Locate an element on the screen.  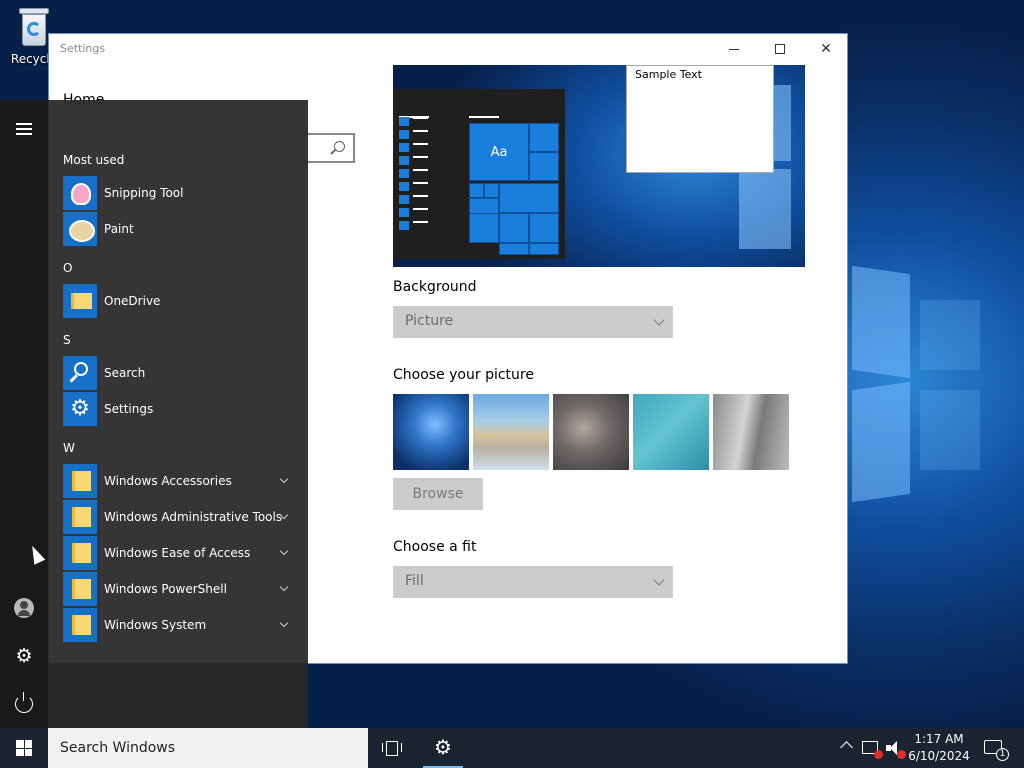
app-label: Windows Ease of Access is located at coordinates (177, 553).